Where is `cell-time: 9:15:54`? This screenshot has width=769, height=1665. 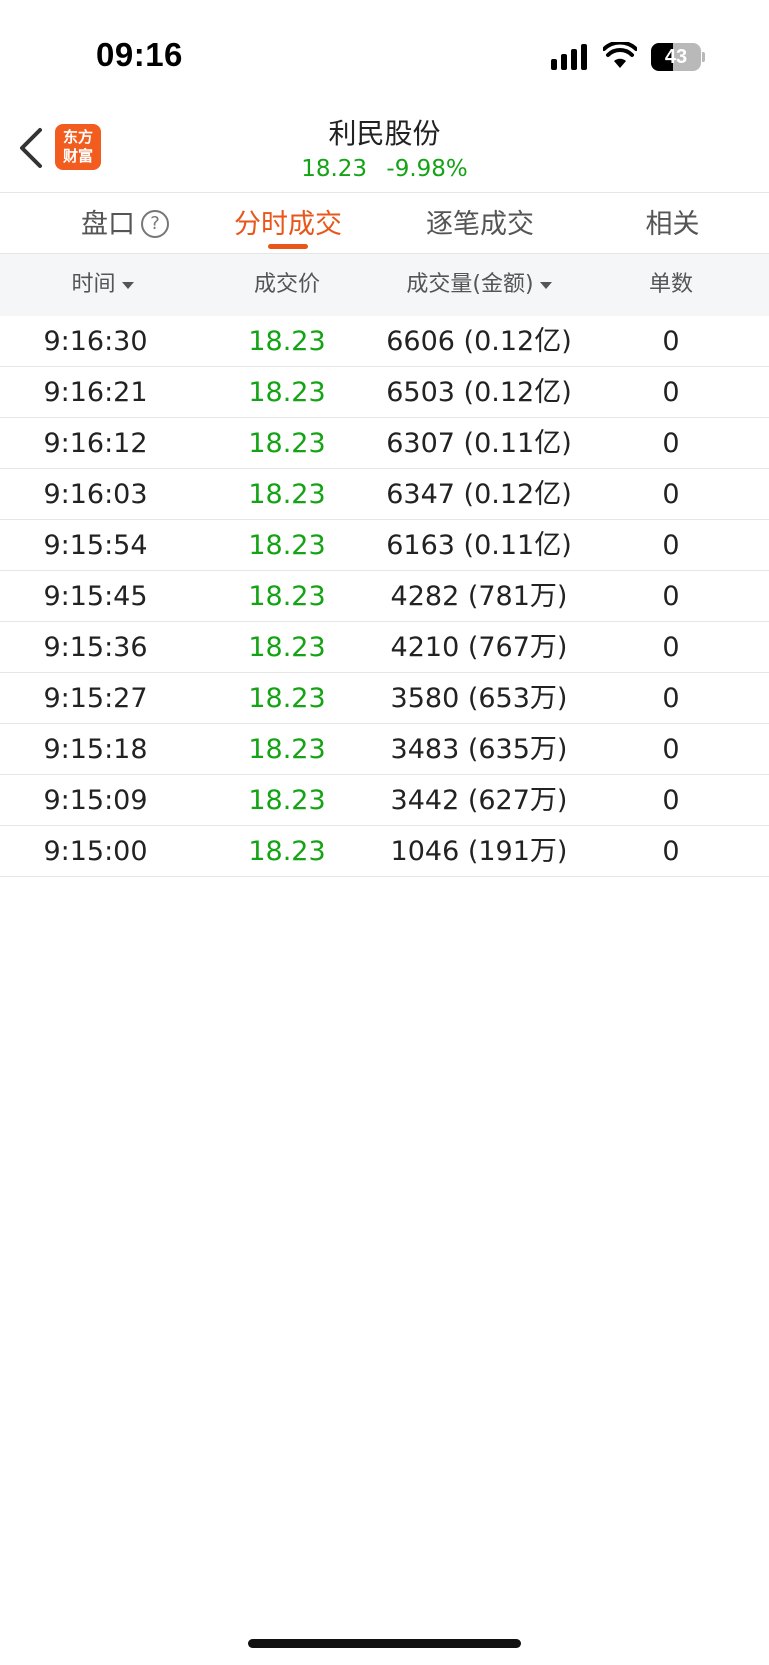
cell-time: 9:15:54 is located at coordinates (95, 545).